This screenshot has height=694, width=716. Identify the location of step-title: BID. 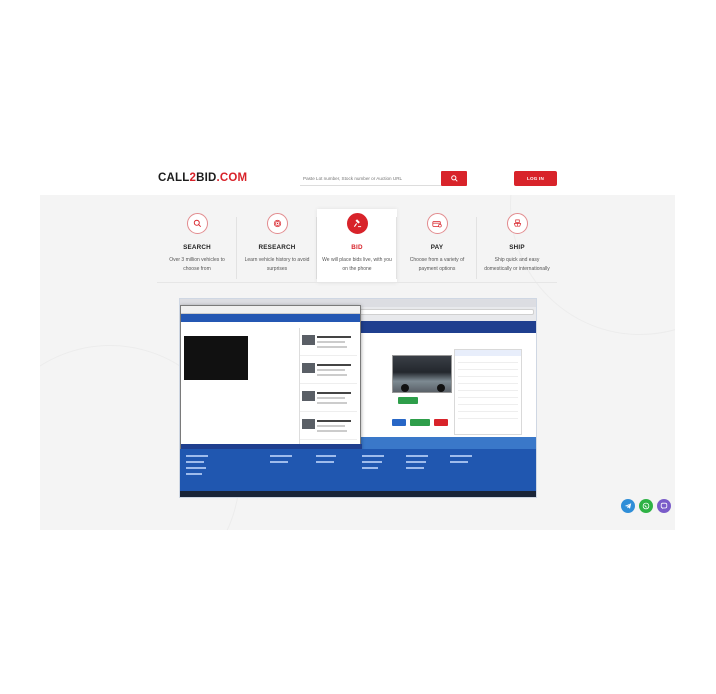
(357, 247).